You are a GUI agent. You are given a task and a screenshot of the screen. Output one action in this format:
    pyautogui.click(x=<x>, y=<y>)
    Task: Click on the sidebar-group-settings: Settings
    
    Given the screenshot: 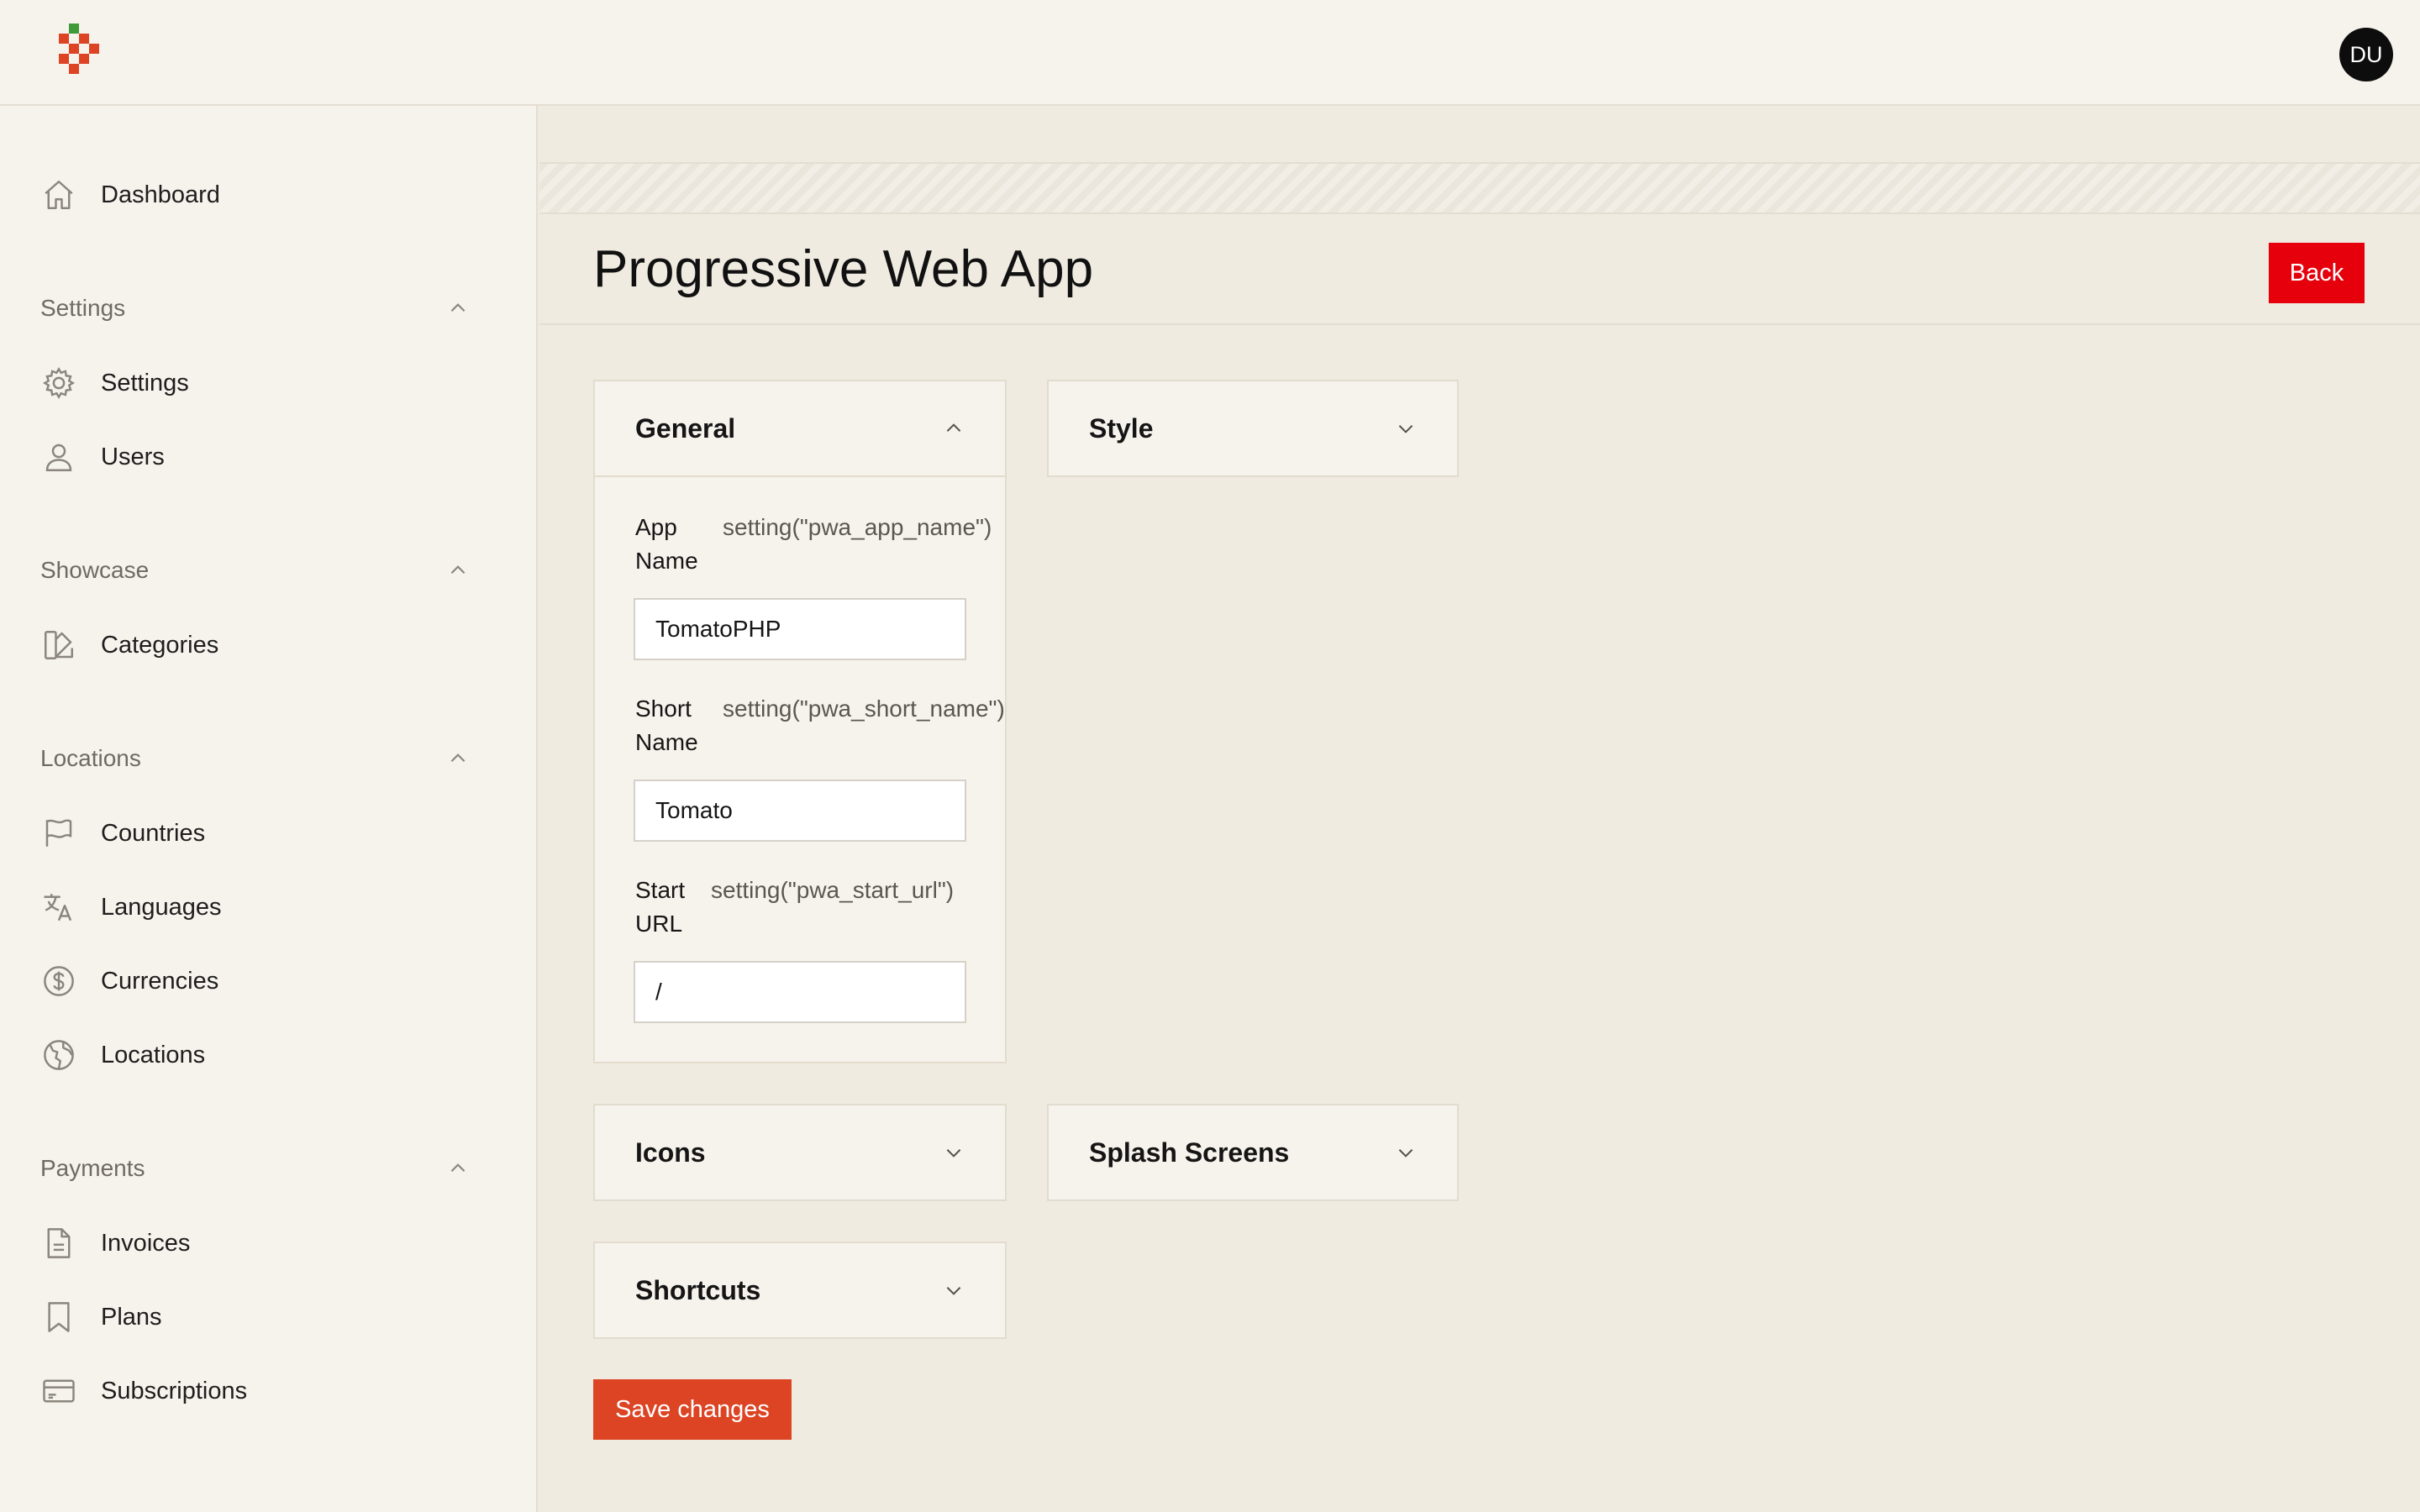 What is the action you would take?
    pyautogui.click(x=255, y=308)
    